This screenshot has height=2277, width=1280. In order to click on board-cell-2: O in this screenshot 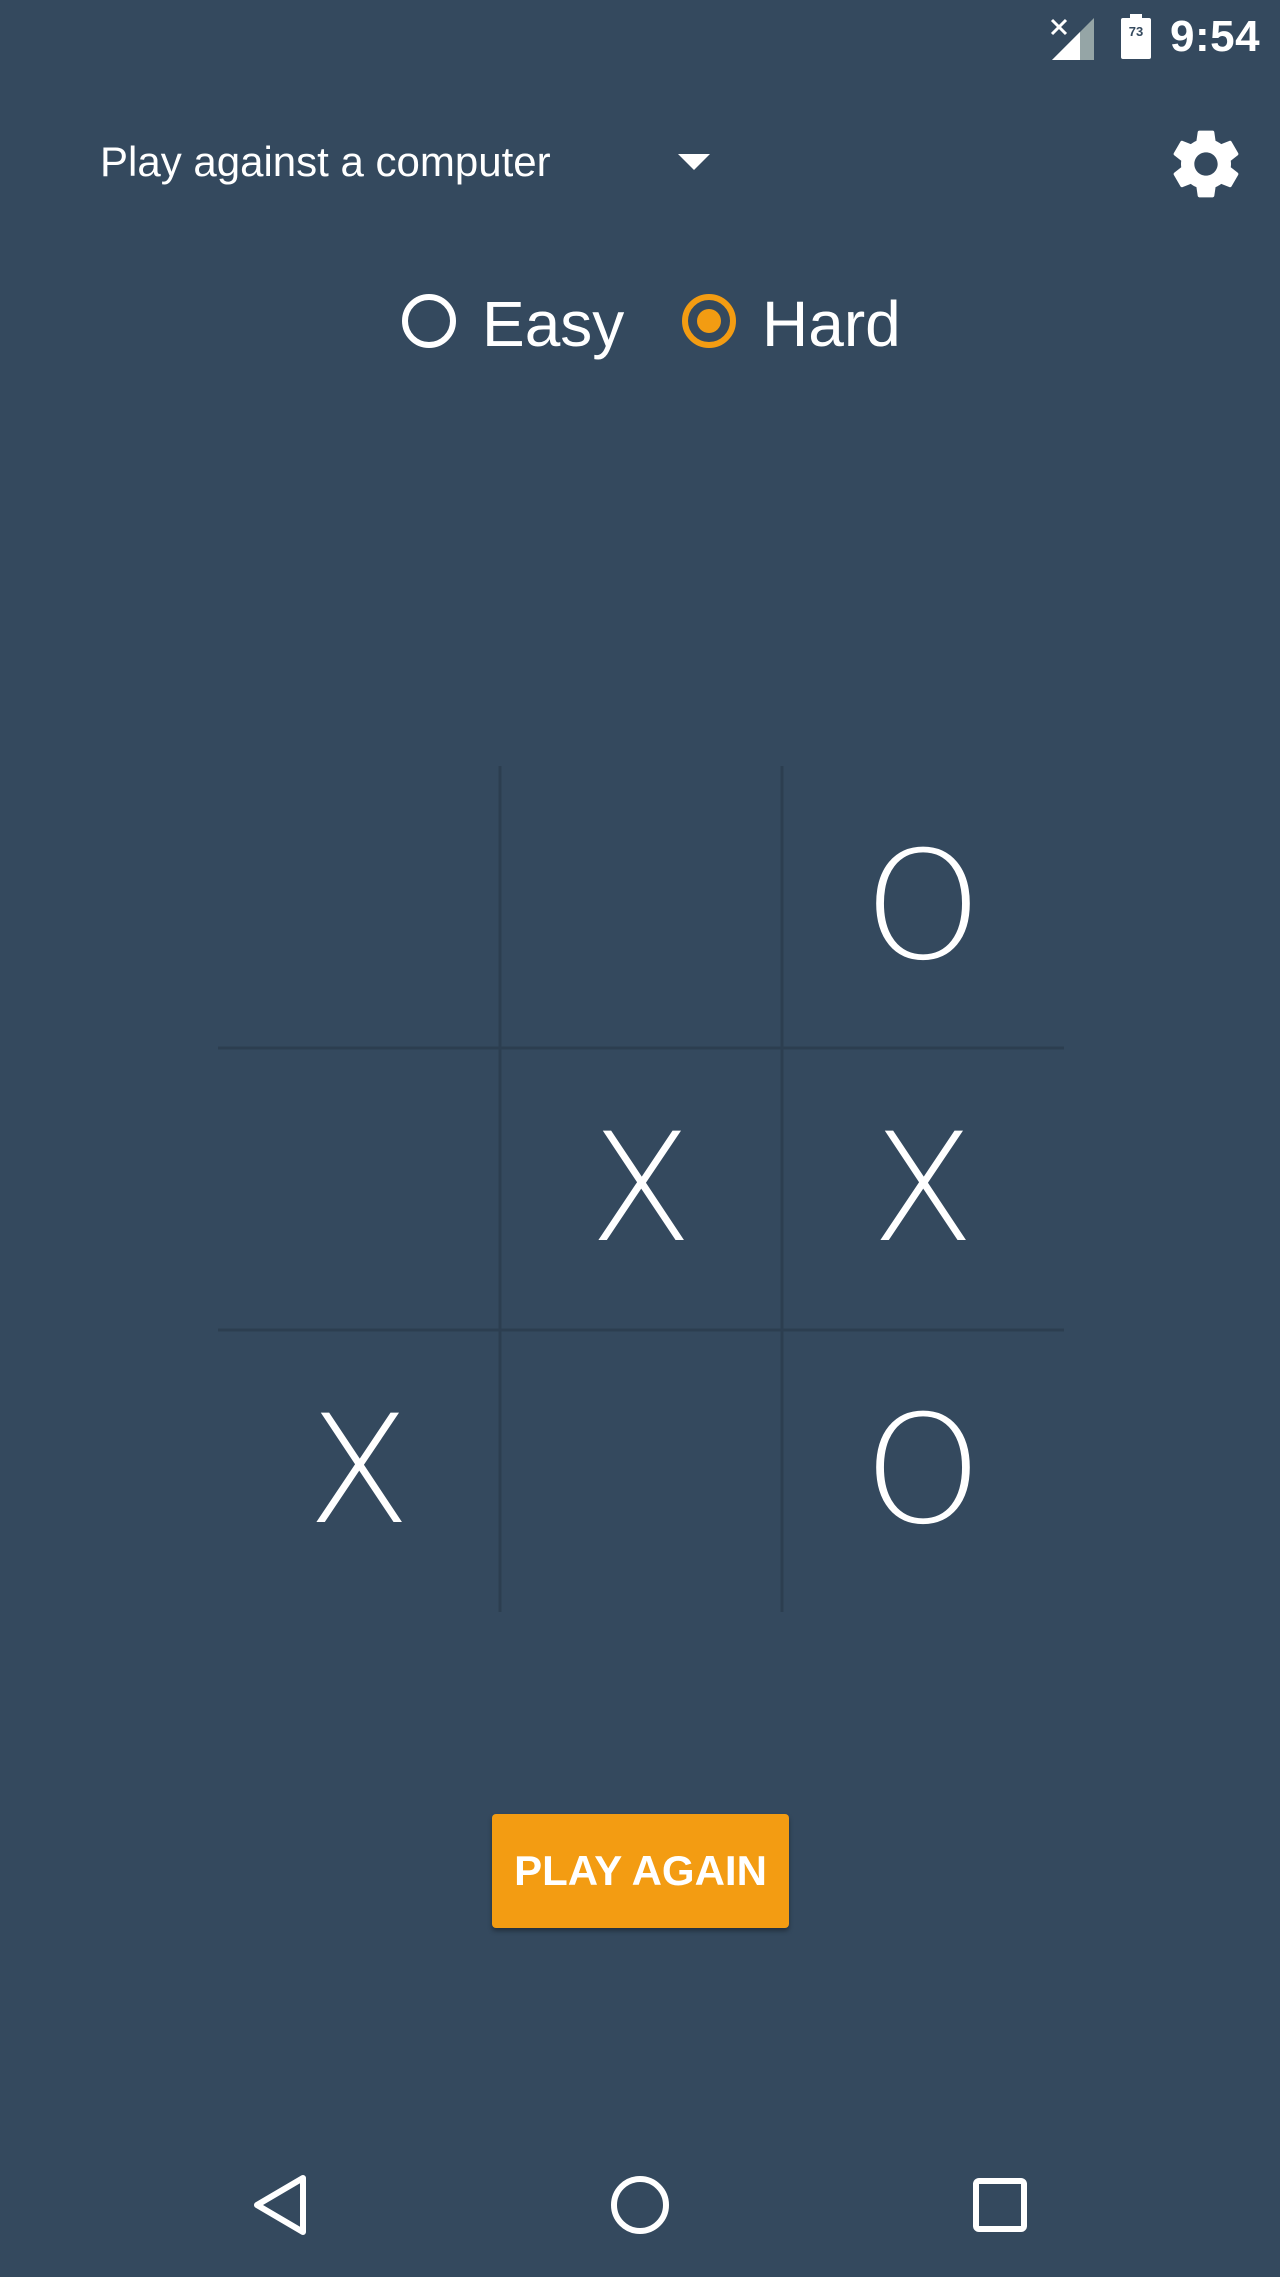, I will do `click(923, 907)`.